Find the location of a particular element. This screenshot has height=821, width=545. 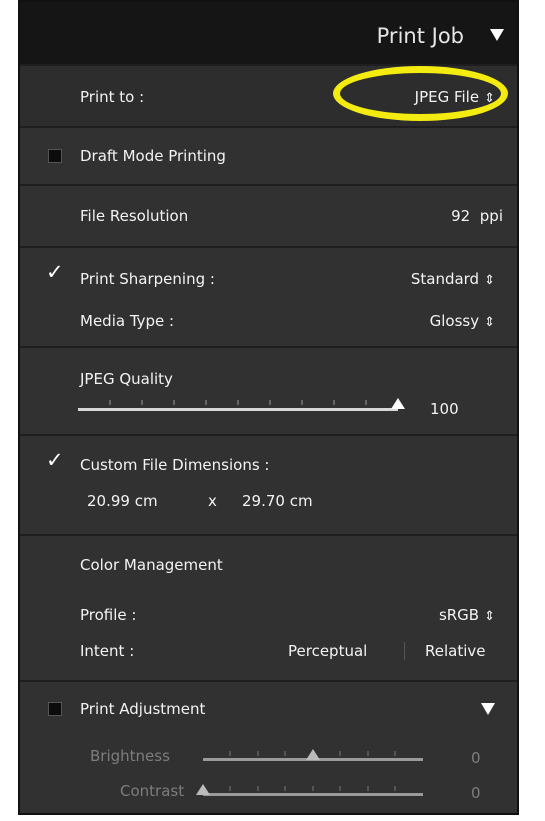

dimension-width: 20.99 cm is located at coordinates (122, 501).